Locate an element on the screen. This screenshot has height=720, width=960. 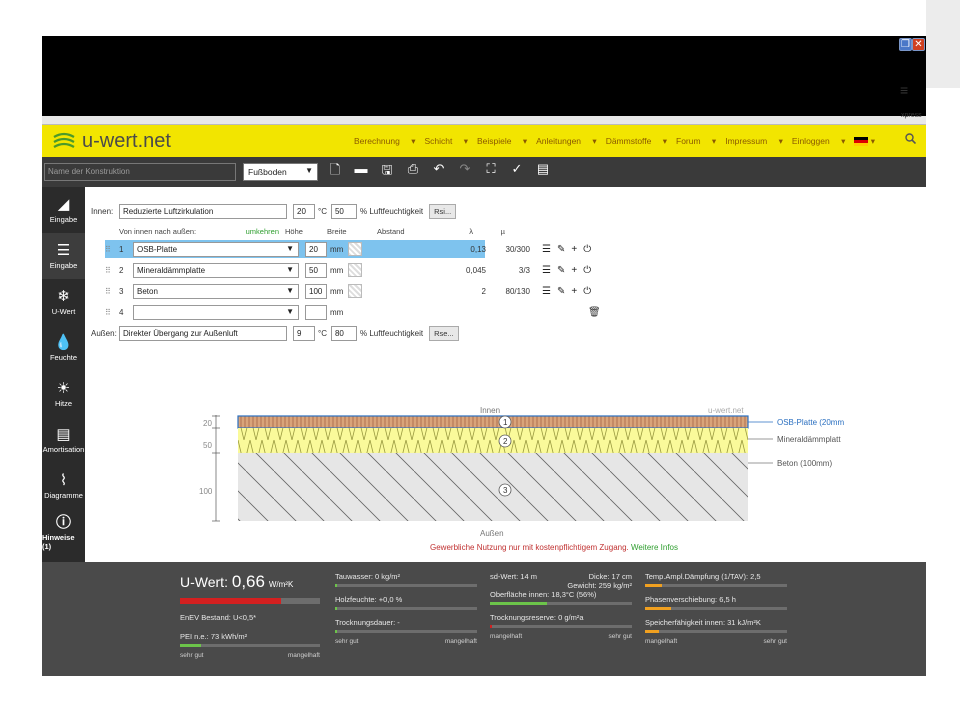
layer-band-mineral is located at coordinates (493, 440).